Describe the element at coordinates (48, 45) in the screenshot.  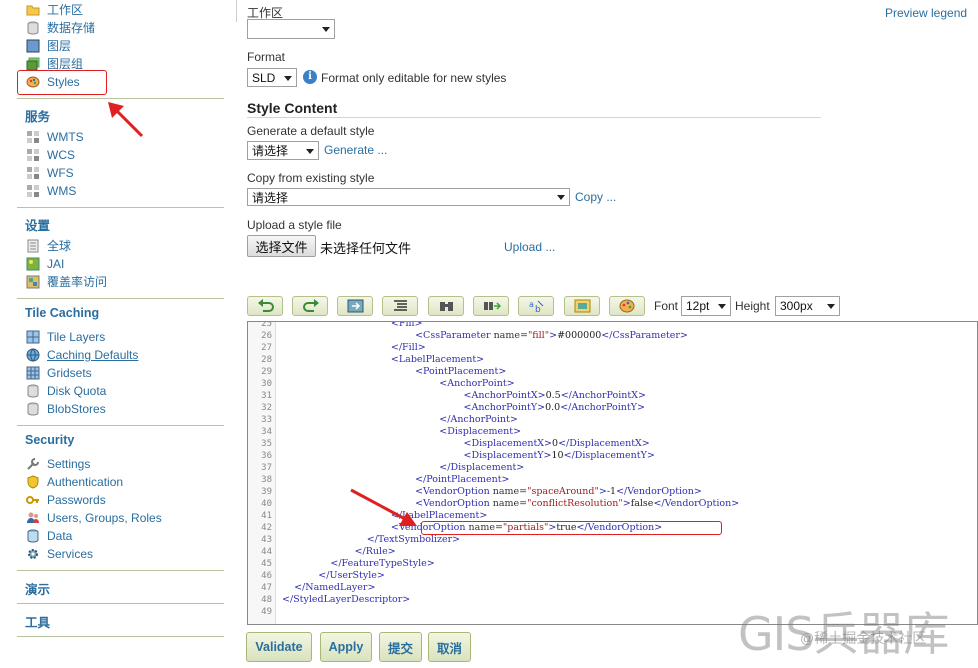
I see `sidebar-item-layers: 图层` at that location.